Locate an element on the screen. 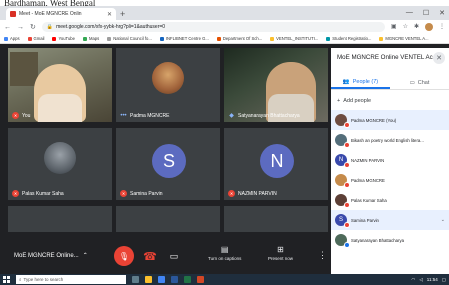  maximize-icon: ☐ is located at coordinates (426, 13).